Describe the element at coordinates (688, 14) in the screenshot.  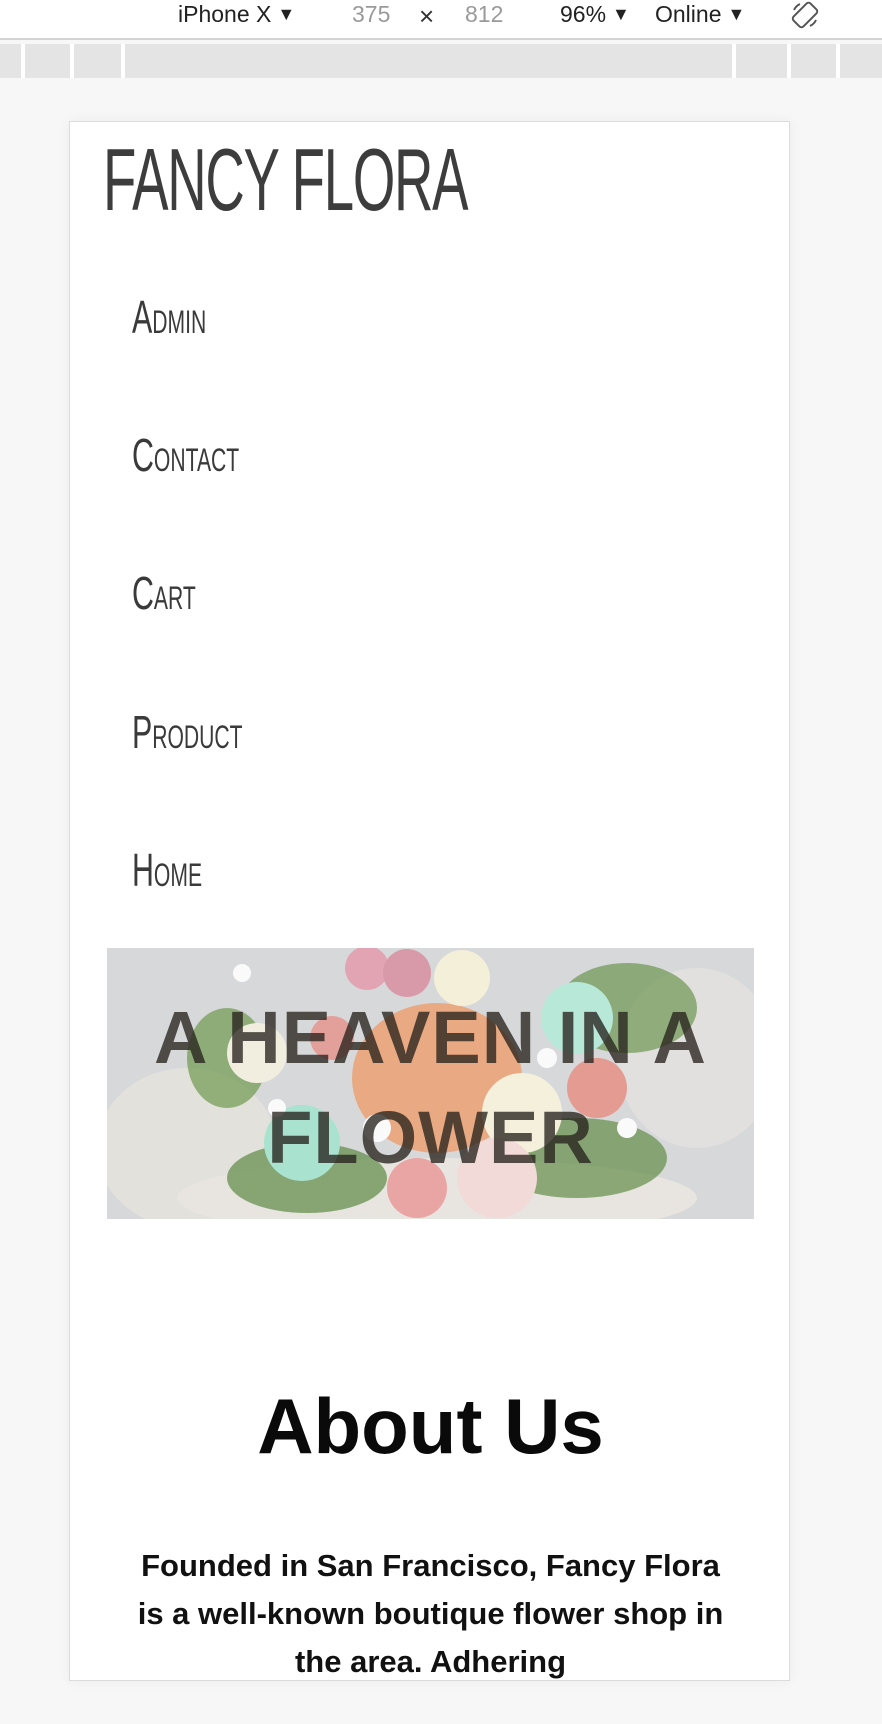
I see `network-label: Online` at that location.